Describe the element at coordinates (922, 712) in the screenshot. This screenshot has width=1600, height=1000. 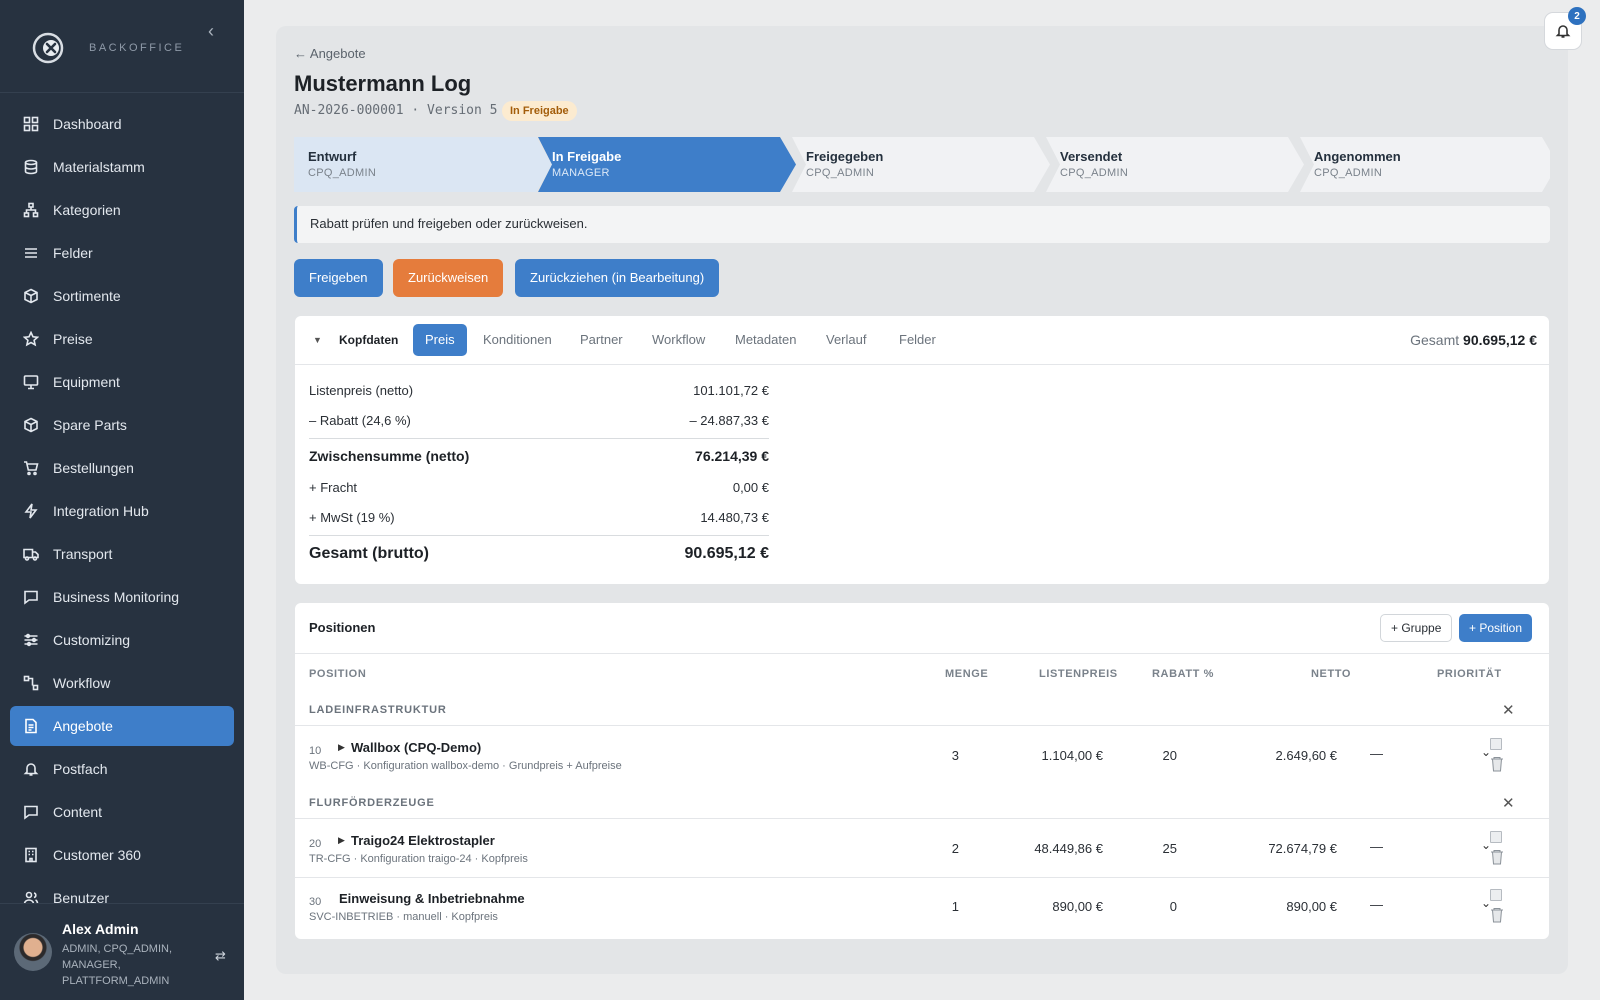
I see `group-row: LADEINFRASTRUKTUR ✕` at that location.